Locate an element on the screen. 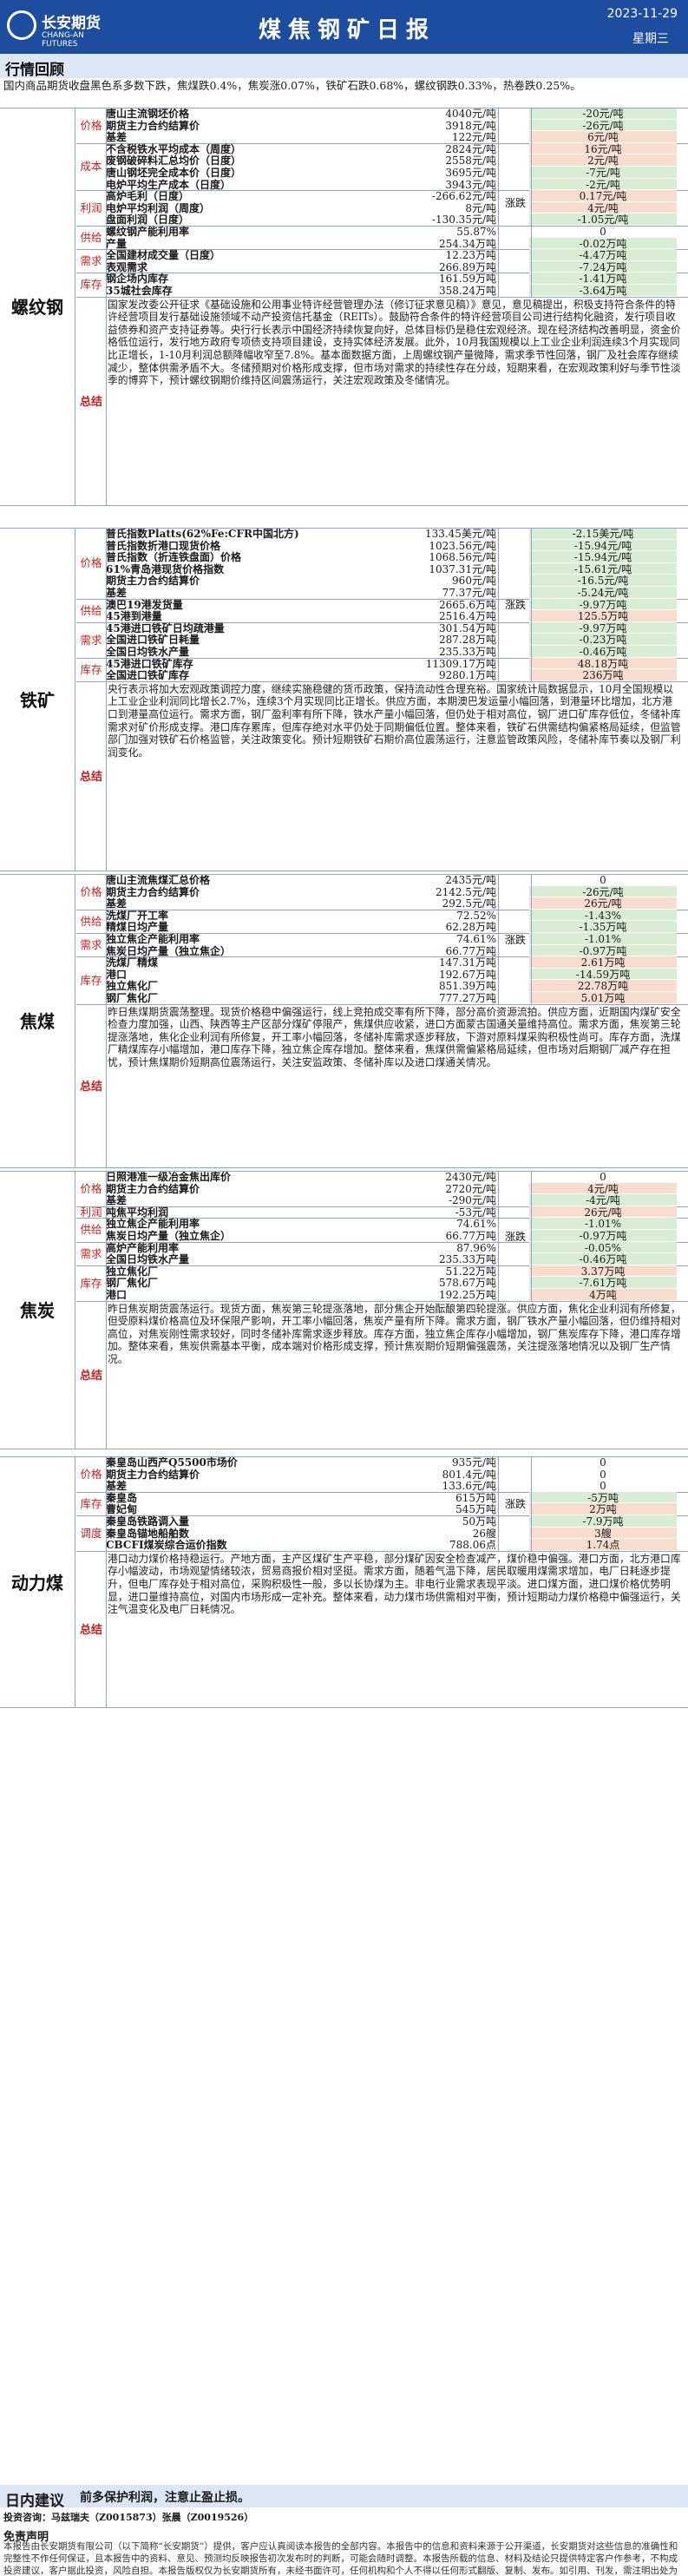 This screenshot has height=2576, width=688. table-row: 基差 77.37元/吨 -5.24元/吨 is located at coordinates (344, 593).